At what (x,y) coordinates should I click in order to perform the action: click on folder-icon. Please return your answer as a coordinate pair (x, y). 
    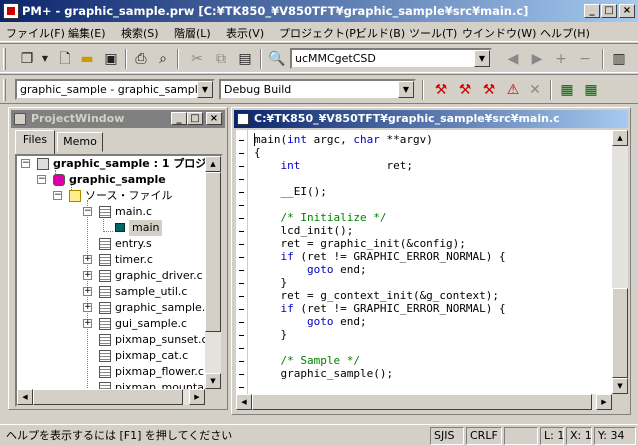
    Looking at the image, I should click on (75, 196).